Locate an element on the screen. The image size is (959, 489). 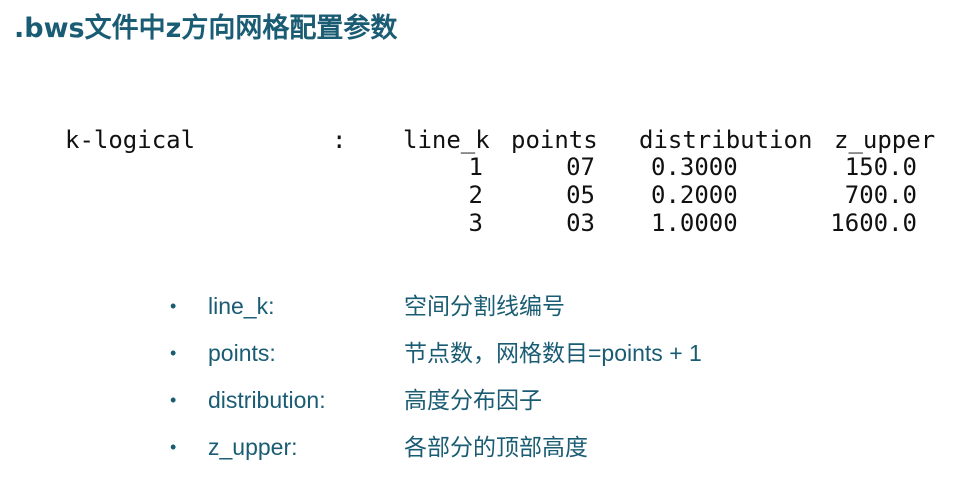
definition-description: 空间分割线编号 is located at coordinates (484, 306).